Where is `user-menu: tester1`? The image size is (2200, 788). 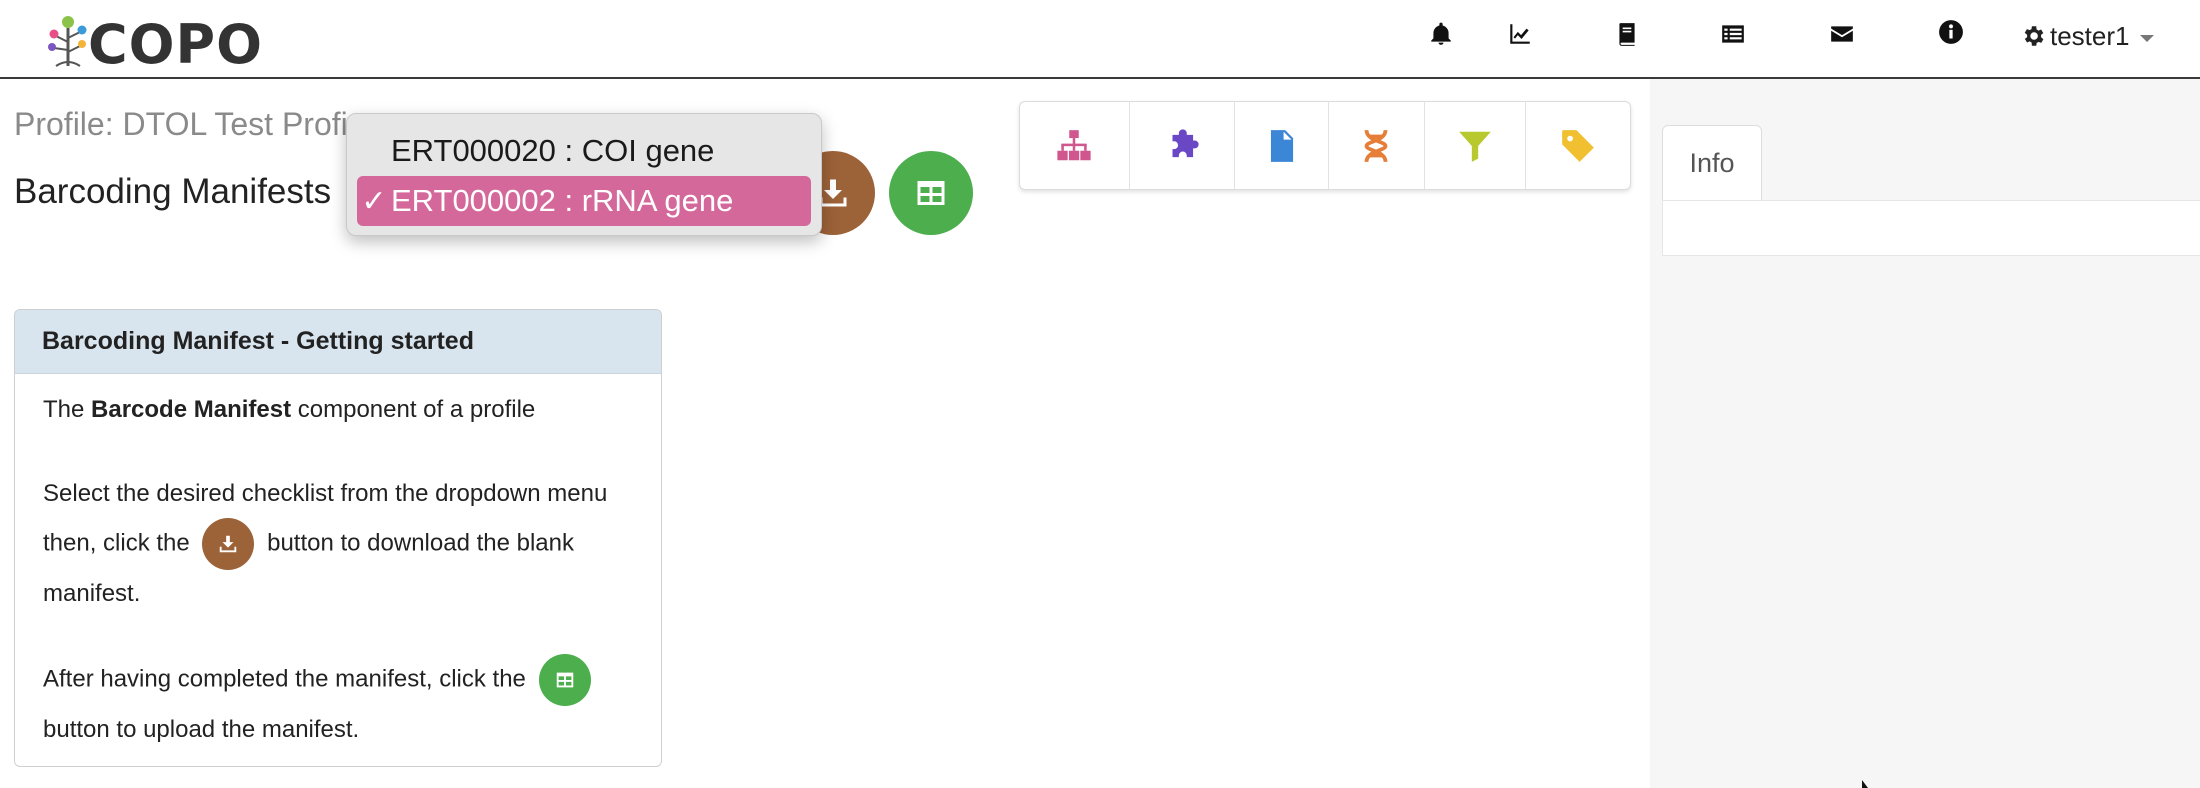
user-menu: tester1 is located at coordinates (2087, 36).